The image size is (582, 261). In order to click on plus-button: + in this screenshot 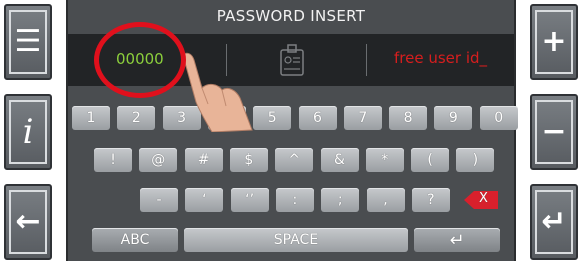, I will do `click(554, 42)`.